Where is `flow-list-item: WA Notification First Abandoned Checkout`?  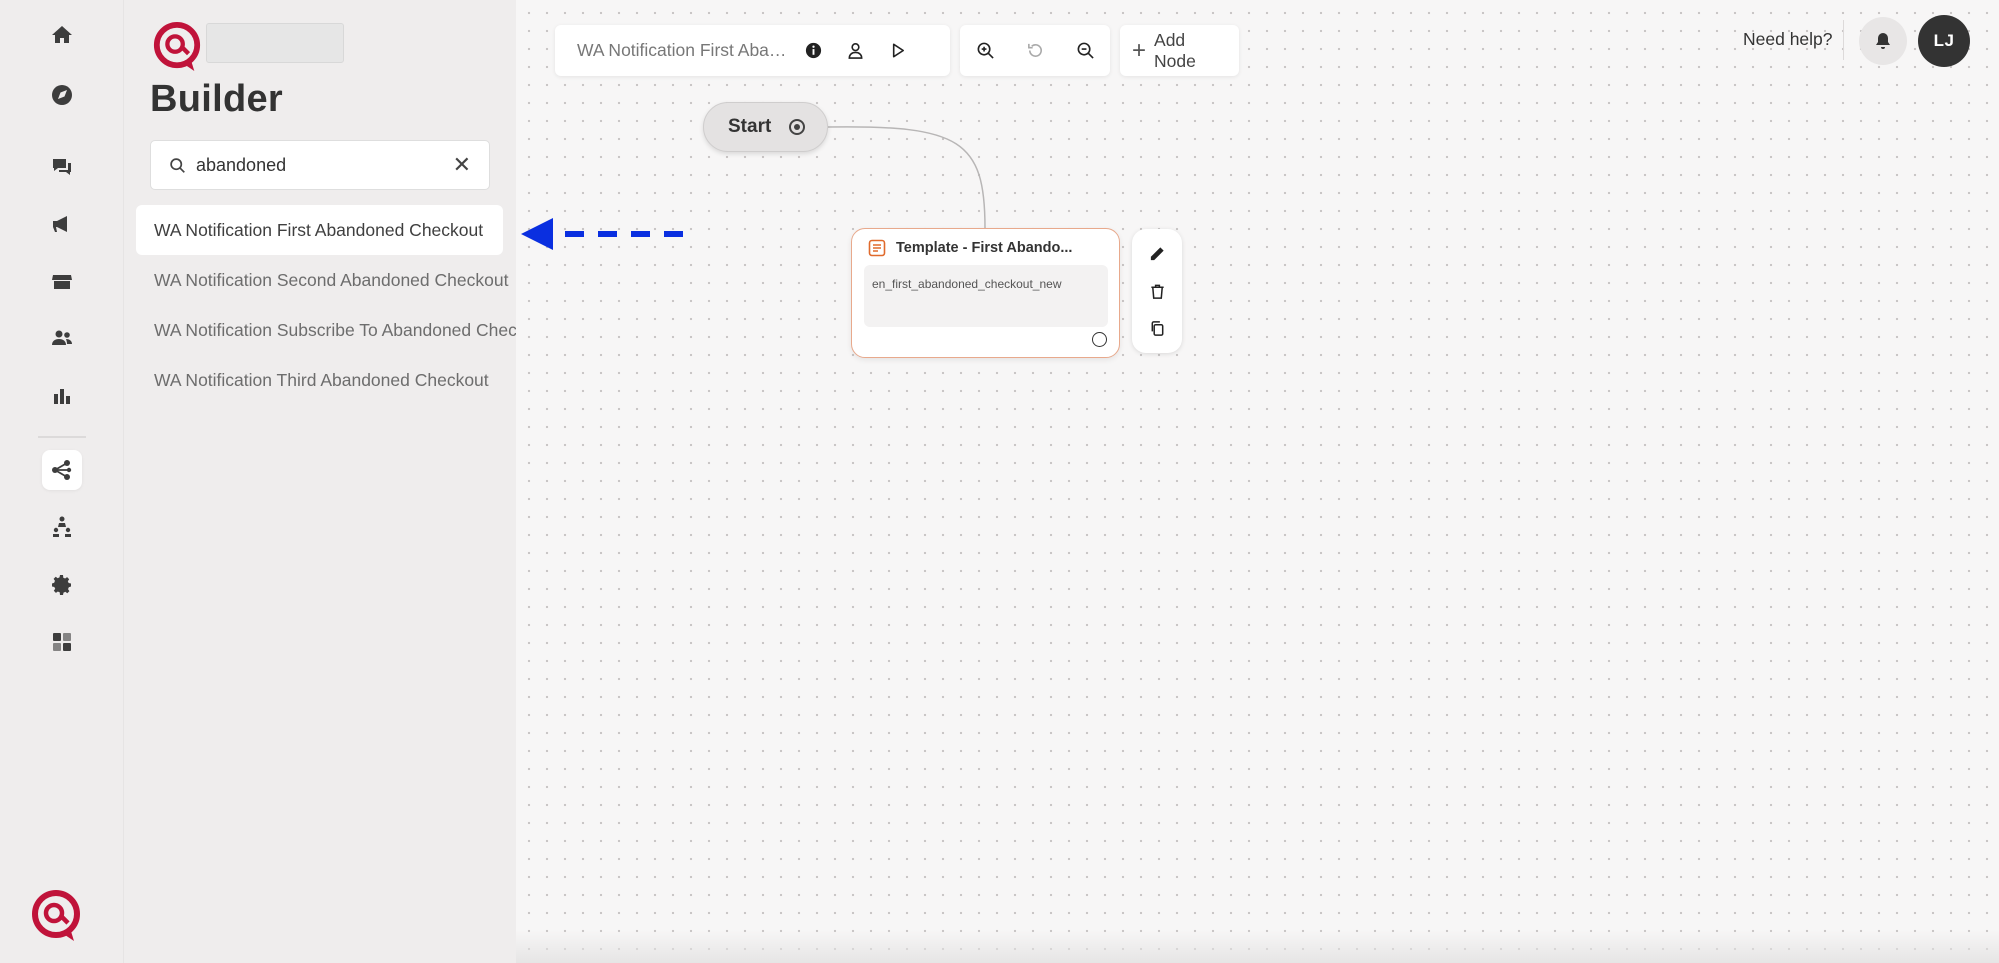
flow-list-item: WA Notification First Abandoned Checkout is located at coordinates (319, 230).